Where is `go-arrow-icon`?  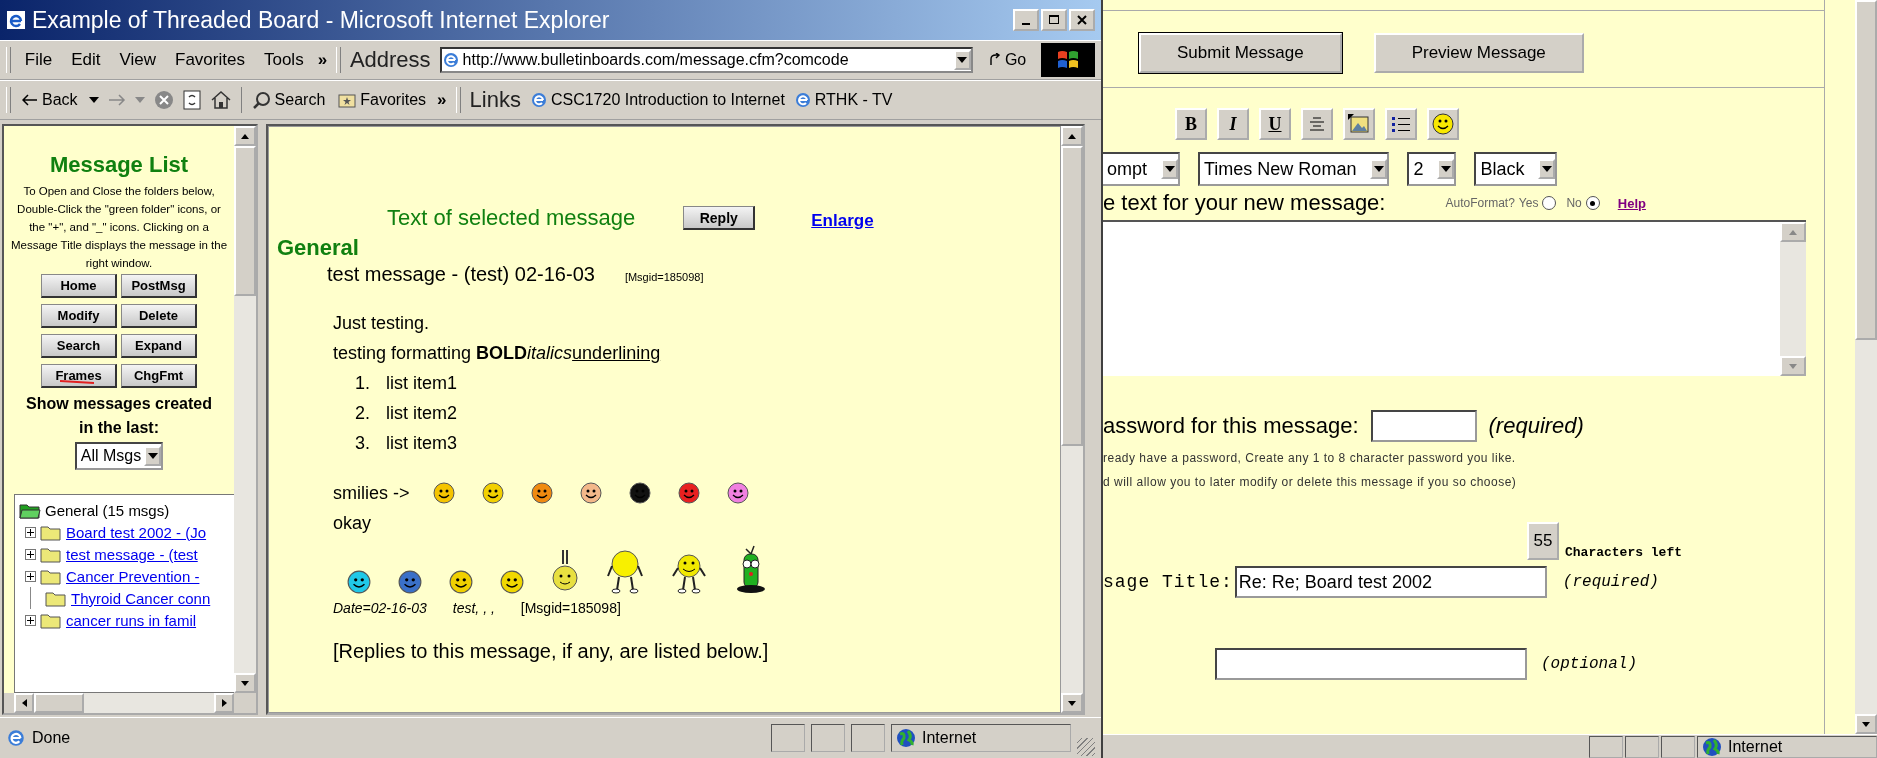 go-arrow-icon is located at coordinates (994, 60).